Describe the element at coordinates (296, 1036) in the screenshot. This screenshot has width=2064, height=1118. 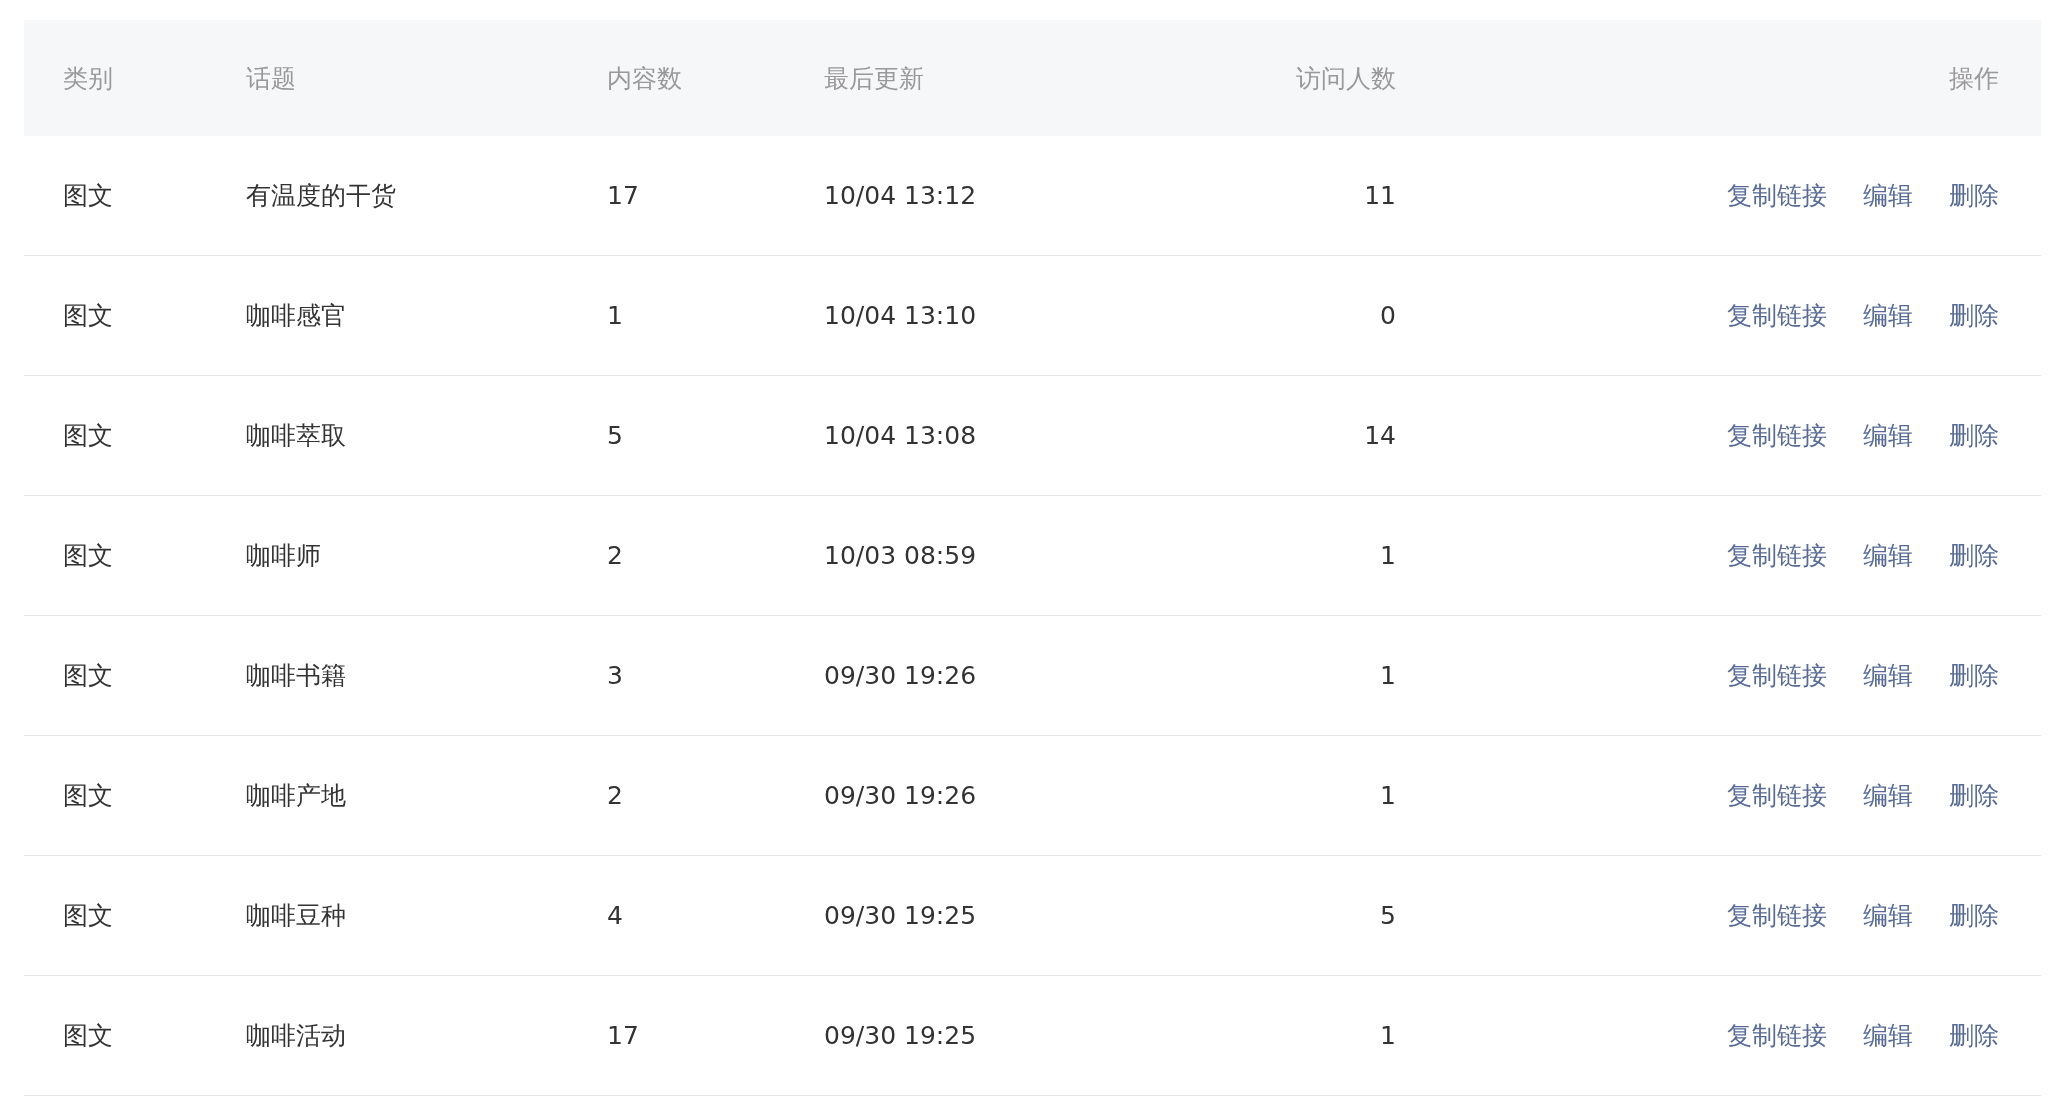
I see `table-cell-text: 咖啡活动` at that location.